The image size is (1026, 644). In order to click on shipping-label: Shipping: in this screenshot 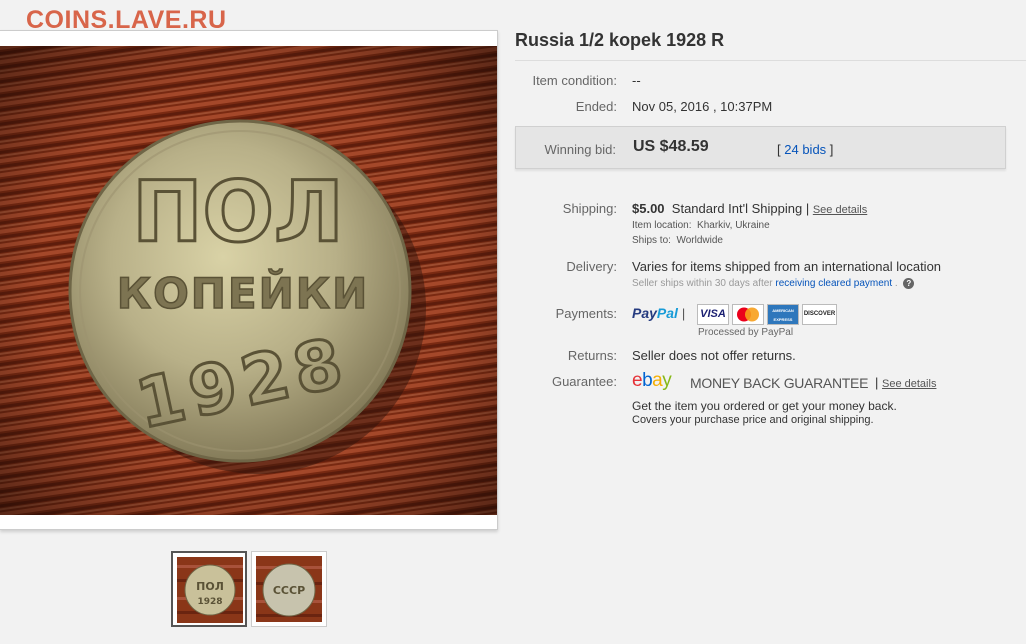, I will do `click(589, 208)`.